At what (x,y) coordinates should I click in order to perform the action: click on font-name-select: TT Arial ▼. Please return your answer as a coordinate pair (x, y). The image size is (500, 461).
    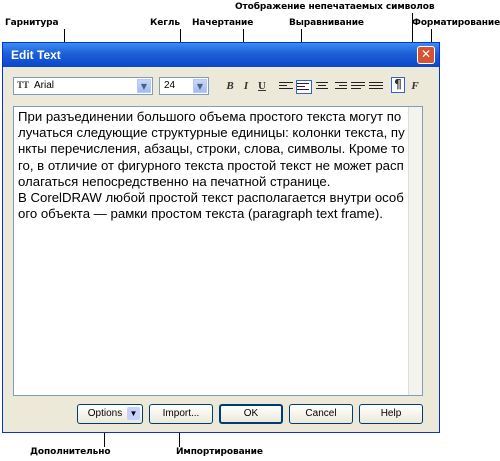
    Looking at the image, I should click on (83, 86).